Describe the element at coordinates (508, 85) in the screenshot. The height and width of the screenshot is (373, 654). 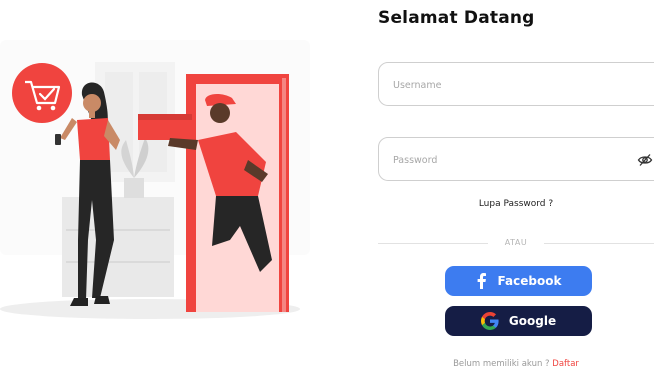
I see `username-input` at that location.